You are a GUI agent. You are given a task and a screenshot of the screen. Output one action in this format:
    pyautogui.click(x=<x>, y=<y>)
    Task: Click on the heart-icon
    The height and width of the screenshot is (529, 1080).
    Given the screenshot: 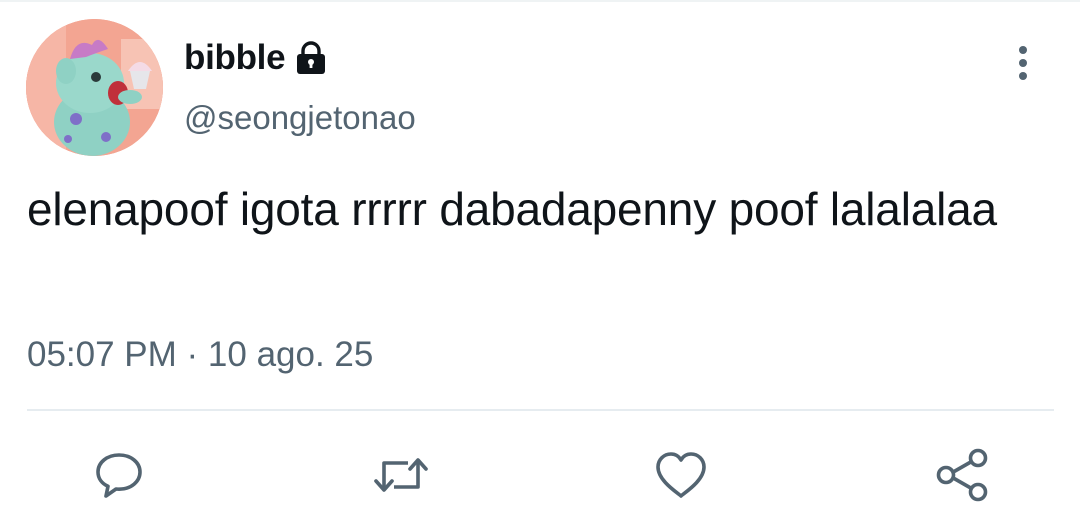 What is the action you would take?
    pyautogui.click(x=681, y=475)
    